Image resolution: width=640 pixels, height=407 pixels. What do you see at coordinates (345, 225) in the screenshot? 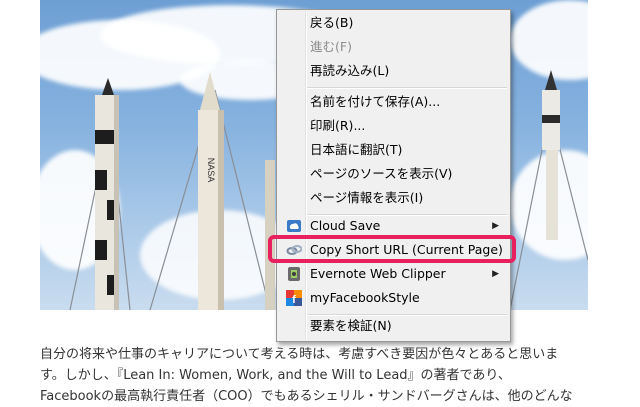
I see `menu-item-label: Cloud Save` at bounding box center [345, 225].